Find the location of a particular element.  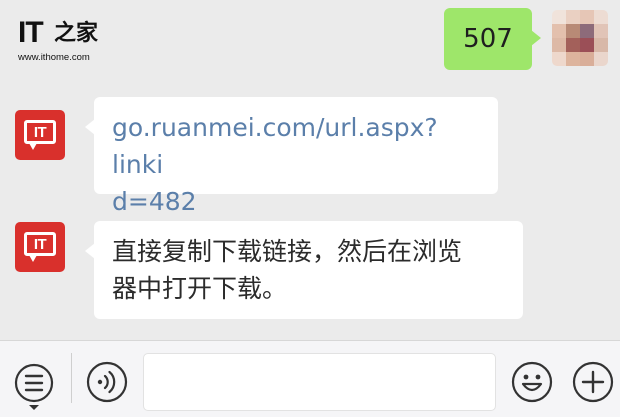

link-text-line-2: d=482 is located at coordinates (296, 201).